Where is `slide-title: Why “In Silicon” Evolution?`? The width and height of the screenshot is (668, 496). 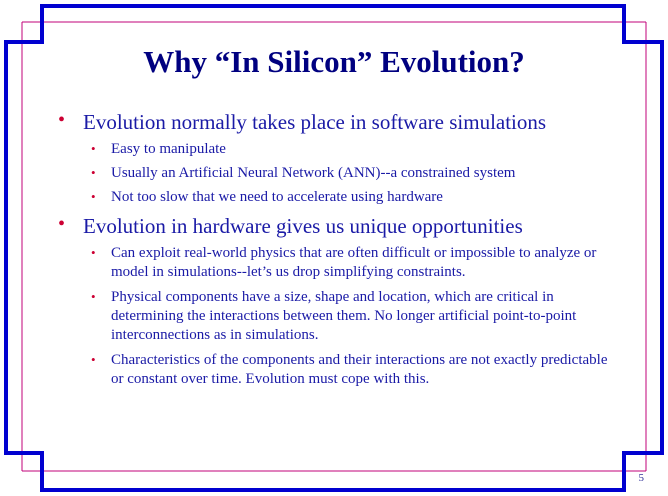
slide-title: Why “In Silicon” Evolution? is located at coordinates (334, 61).